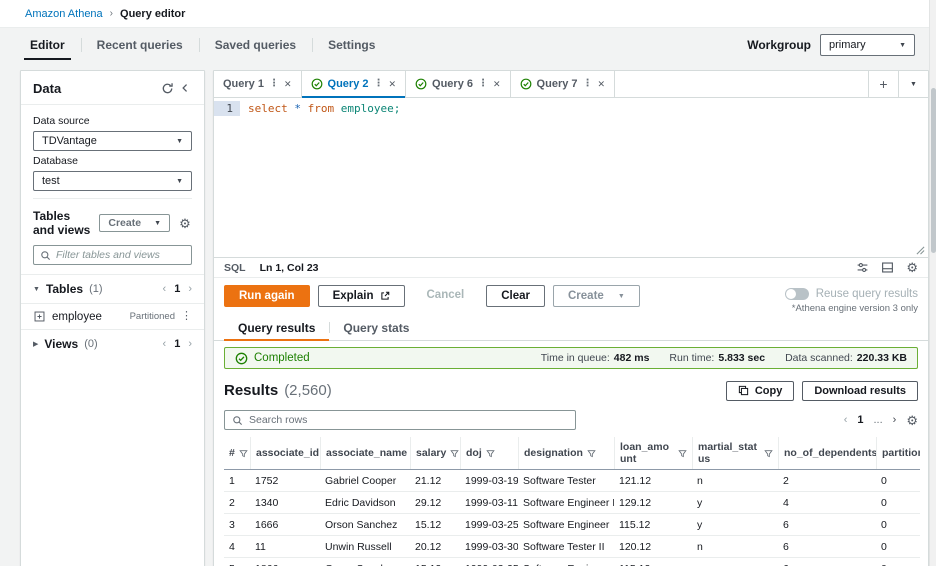  What do you see at coordinates (376, 327) in the screenshot?
I see `tab-query-stats: Query stats` at bounding box center [376, 327].